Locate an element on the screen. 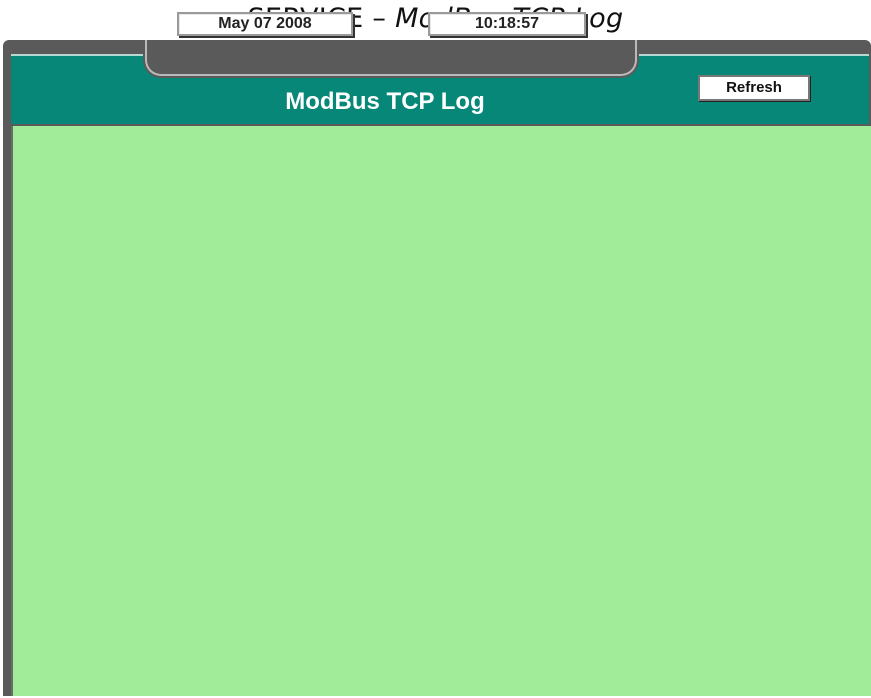 The image size is (871, 698). date-display: May 07 2008 is located at coordinates (265, 24).